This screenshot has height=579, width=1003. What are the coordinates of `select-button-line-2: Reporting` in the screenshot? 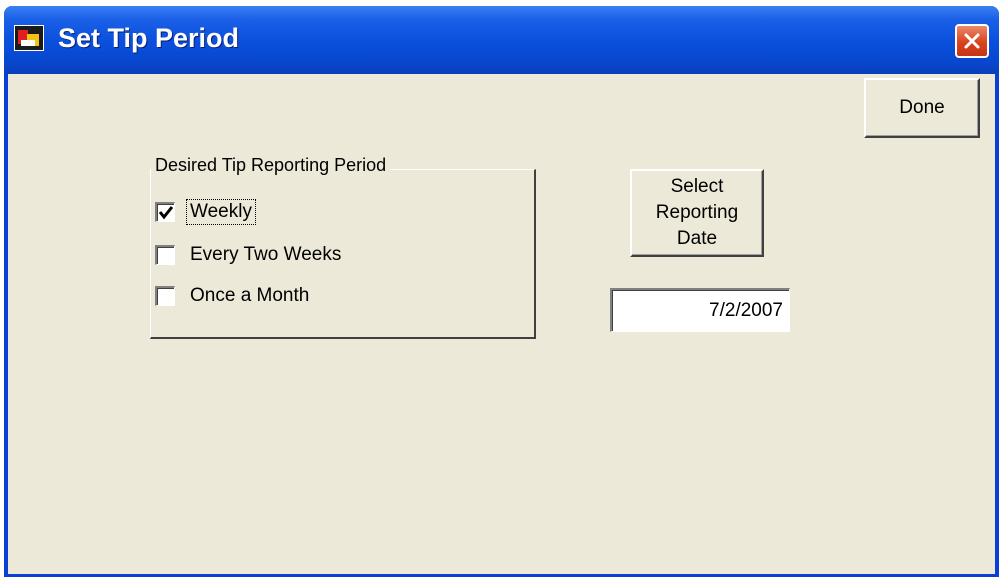 It's located at (697, 212).